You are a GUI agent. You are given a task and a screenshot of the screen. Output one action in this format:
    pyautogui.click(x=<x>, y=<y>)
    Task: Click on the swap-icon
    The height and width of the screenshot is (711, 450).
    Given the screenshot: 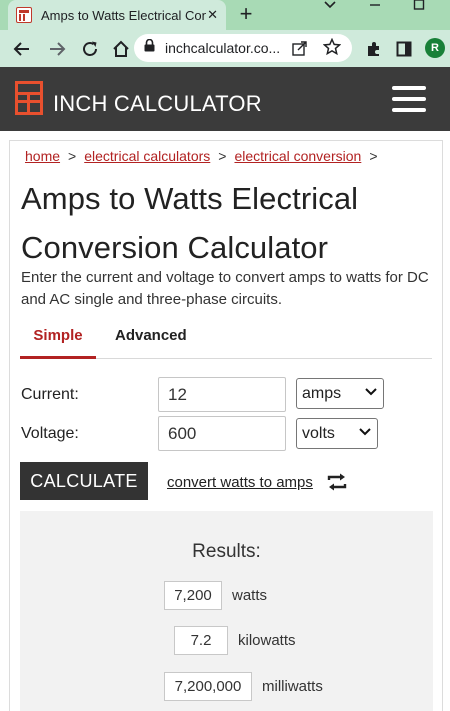 What is the action you would take?
    pyautogui.click(x=337, y=484)
    